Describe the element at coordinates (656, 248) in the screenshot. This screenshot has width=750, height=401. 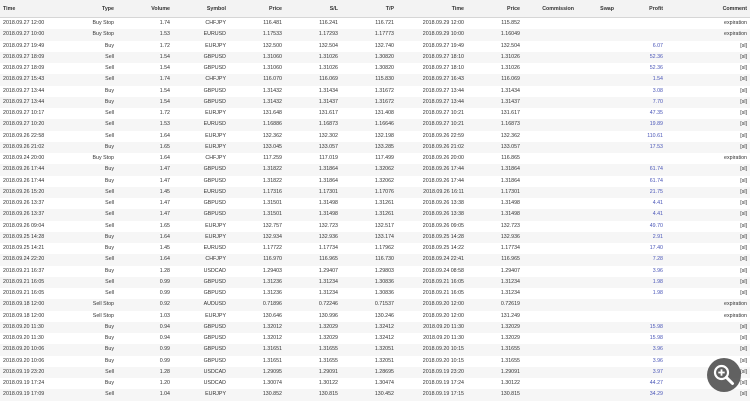
I see `table-cell: 17.40` at that location.